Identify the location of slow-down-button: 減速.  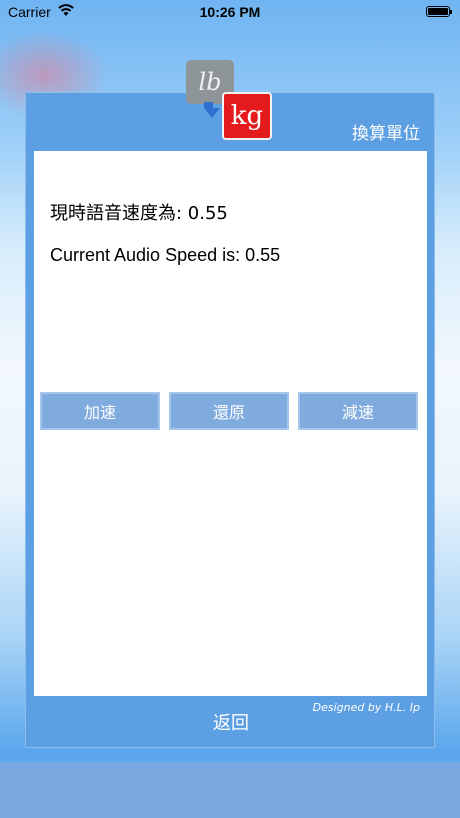
(358, 411).